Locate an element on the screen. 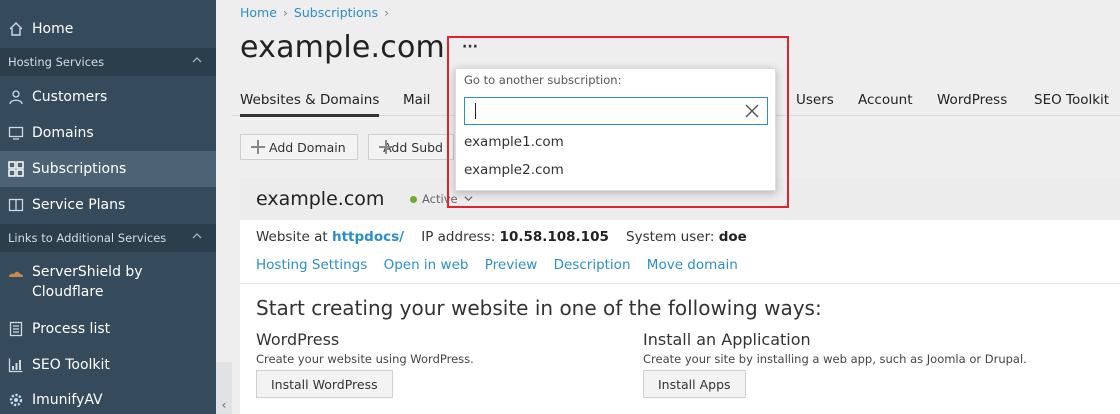 This screenshot has width=1120, height=414. sidebar-item-process-list: Process list is located at coordinates (108, 329).